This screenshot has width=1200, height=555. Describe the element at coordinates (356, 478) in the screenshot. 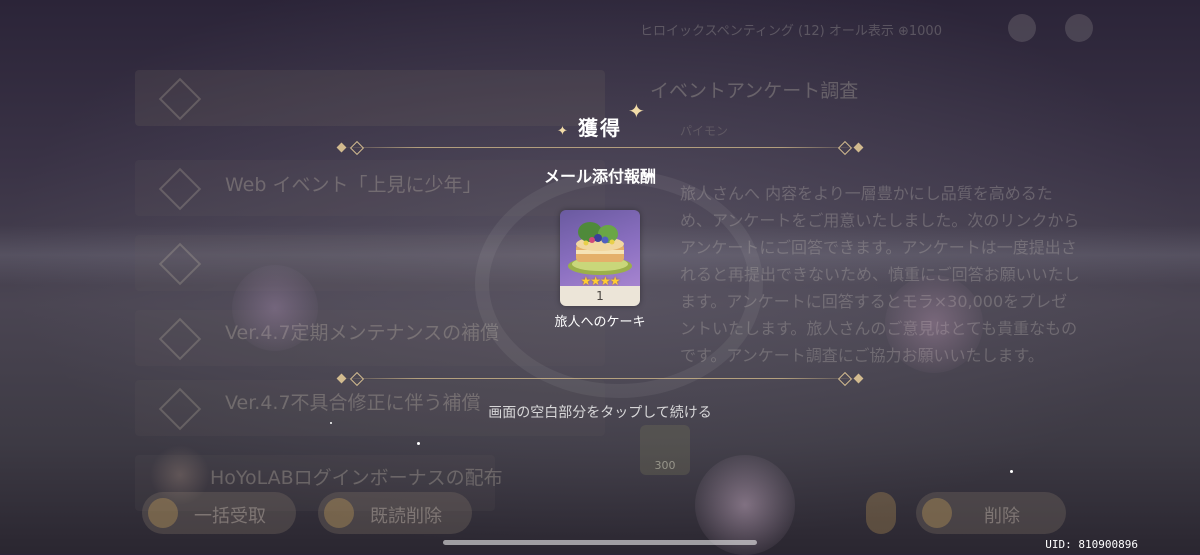

I see `mail-item-title: HoYoLABログインボーナスの配布` at that location.